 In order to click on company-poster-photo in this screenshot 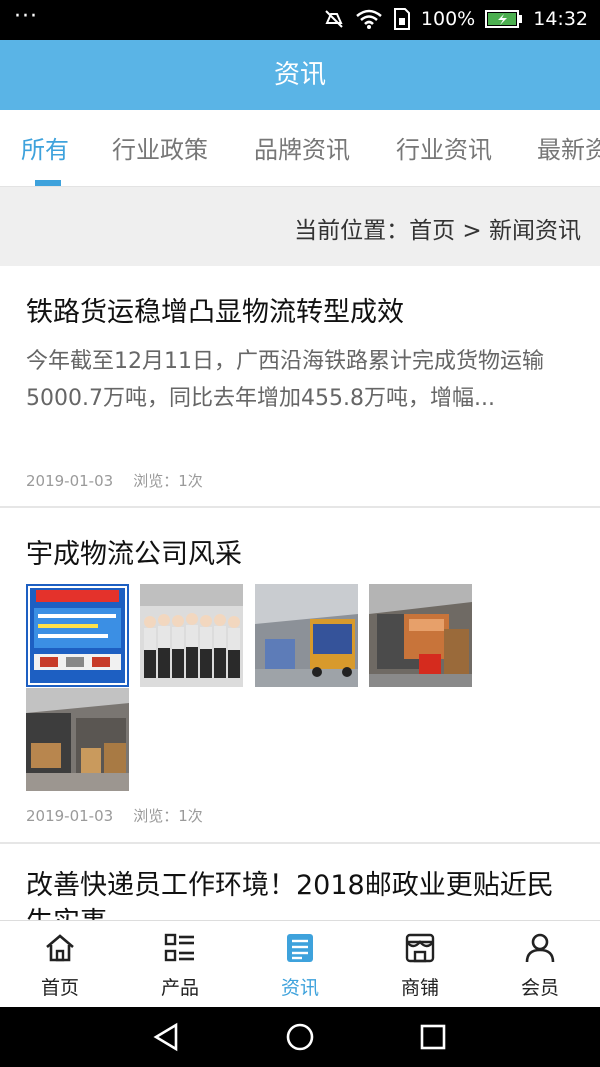, I will do `click(77, 635)`.